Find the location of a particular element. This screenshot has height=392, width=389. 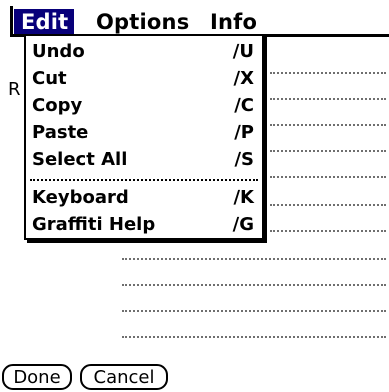

graffiti-shortcut: ∕S is located at coordinates (244, 159).